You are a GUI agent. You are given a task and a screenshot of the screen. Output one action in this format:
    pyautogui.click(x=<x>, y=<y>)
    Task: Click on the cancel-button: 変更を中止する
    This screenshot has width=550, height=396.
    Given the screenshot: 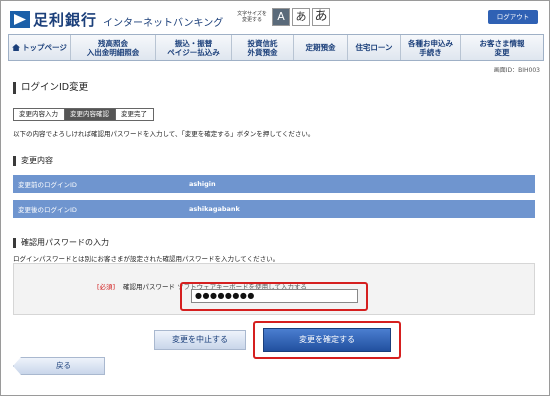 What is the action you would take?
    pyautogui.click(x=200, y=340)
    